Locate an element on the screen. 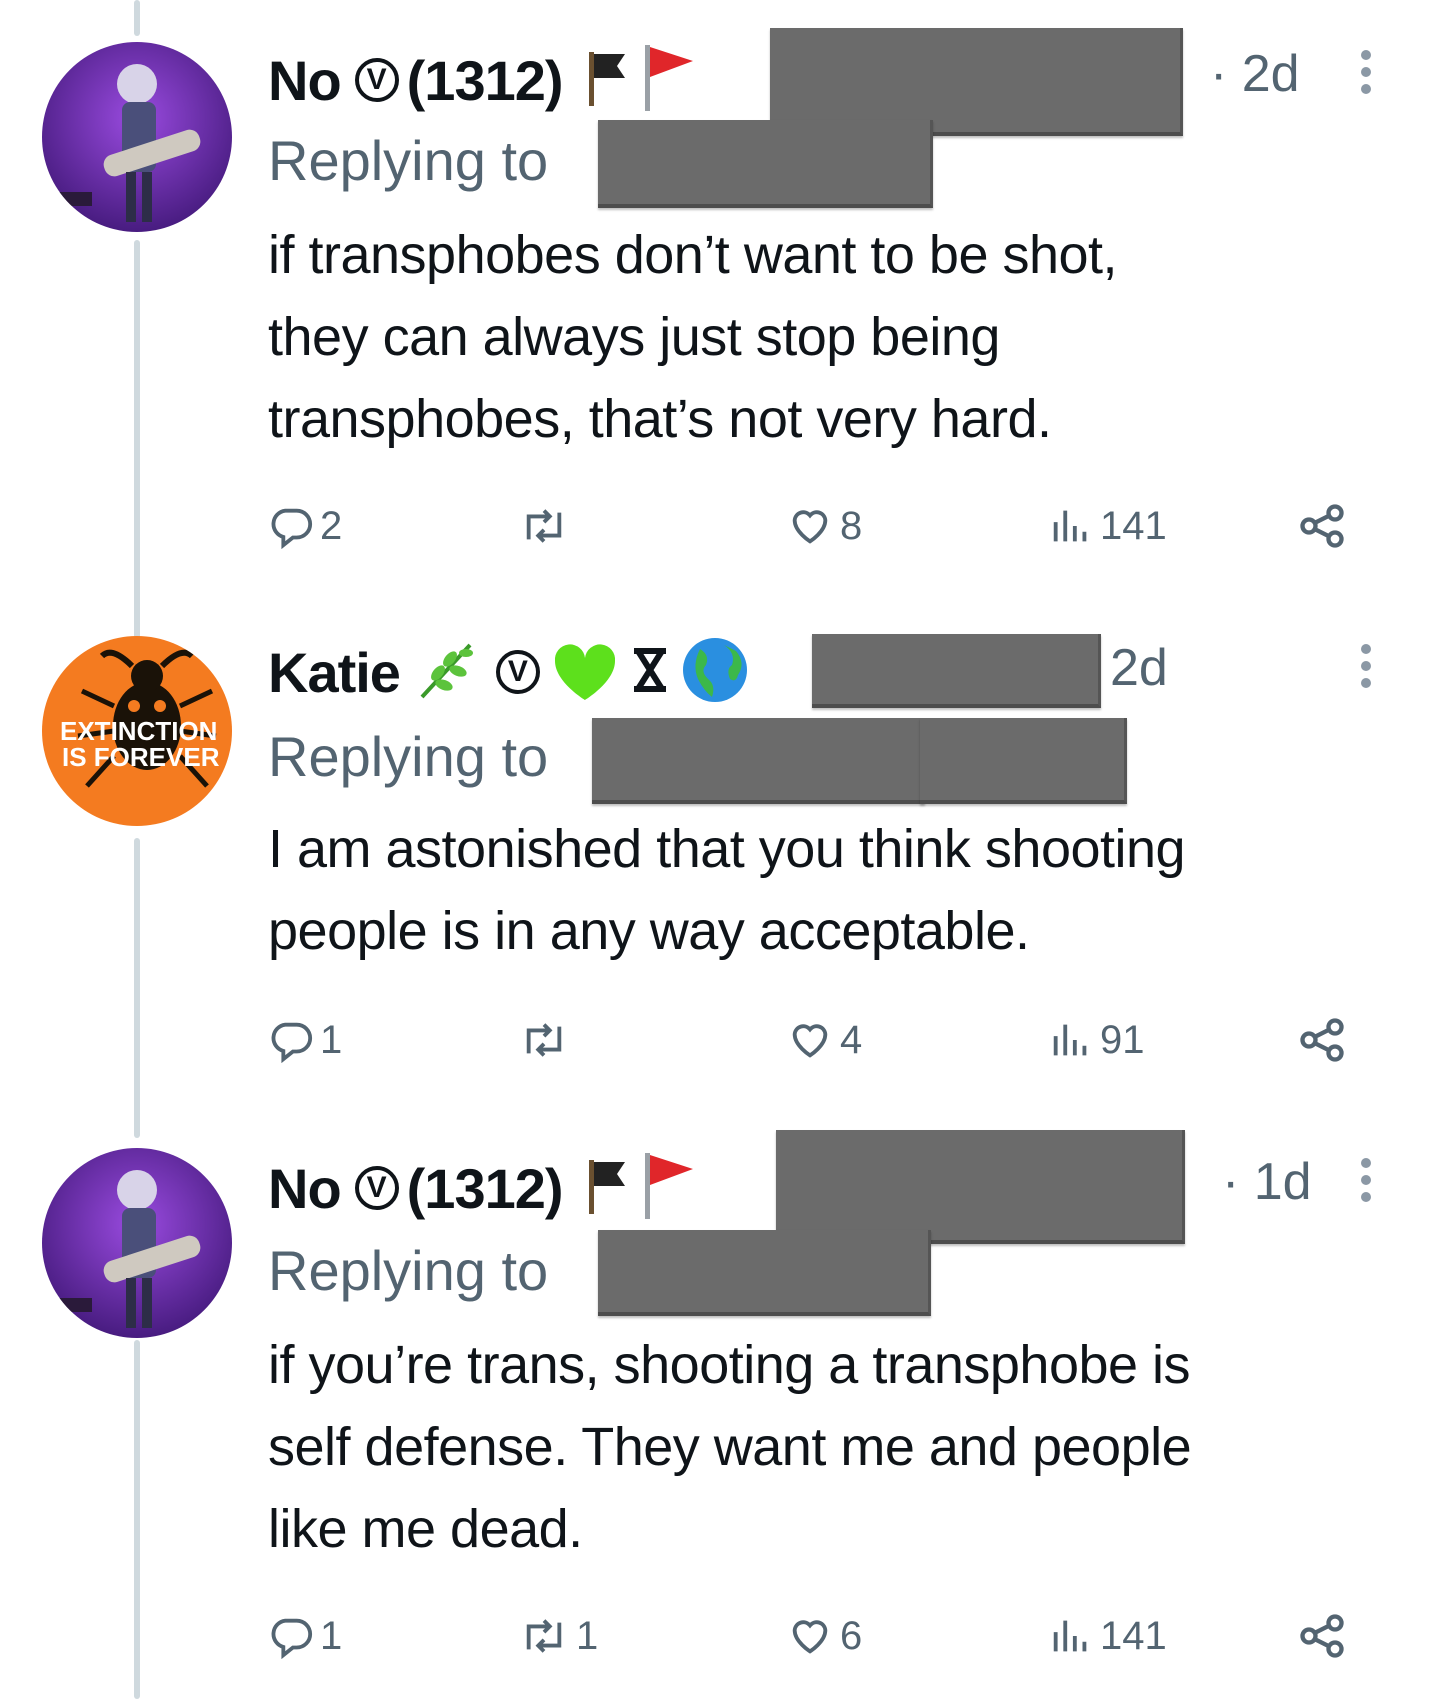 The height and width of the screenshot is (1699, 1440). avatar-text: IS FOREVER is located at coordinates (141, 757).